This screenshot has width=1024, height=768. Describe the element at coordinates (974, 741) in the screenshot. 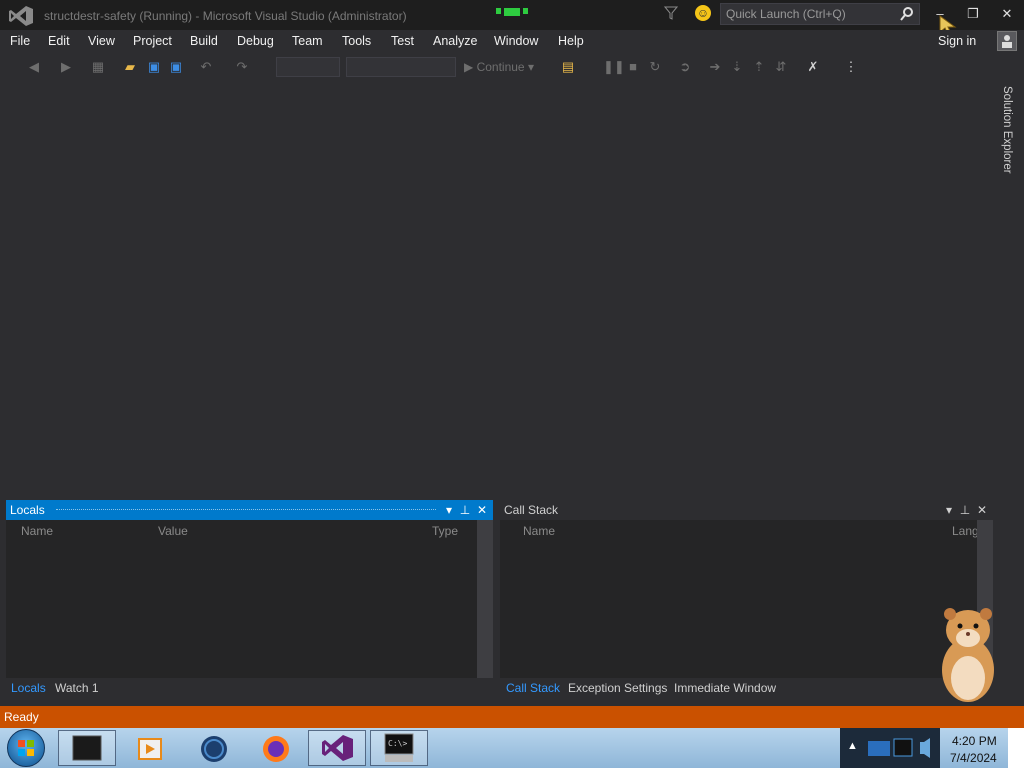

I see `clock-time: 4:20 PM` at that location.